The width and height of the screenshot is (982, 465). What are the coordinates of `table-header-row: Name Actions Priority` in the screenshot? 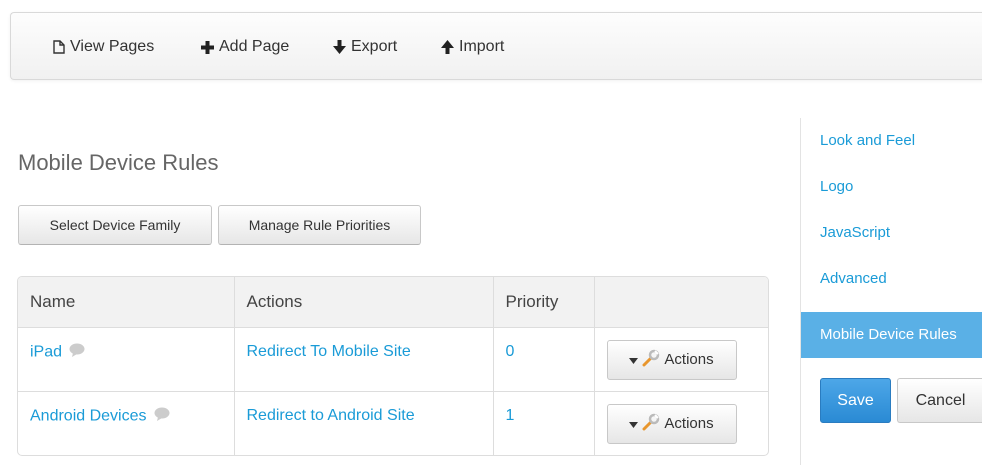 It's located at (393, 302).